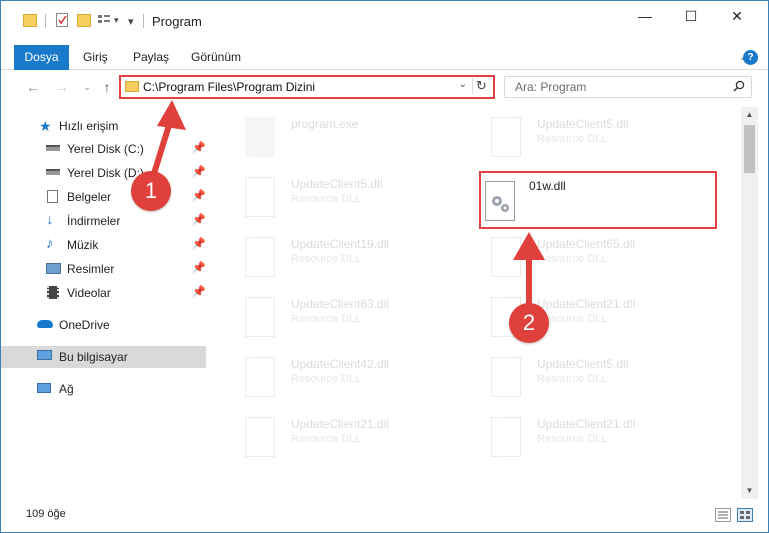  What do you see at coordinates (749, 115) in the screenshot?
I see `scroll-up-icon: ▲` at bounding box center [749, 115].